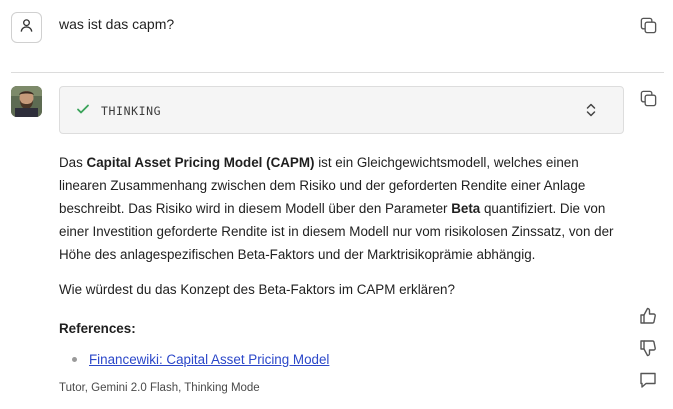  What do you see at coordinates (74, 359) in the screenshot?
I see `bullet` at bounding box center [74, 359].